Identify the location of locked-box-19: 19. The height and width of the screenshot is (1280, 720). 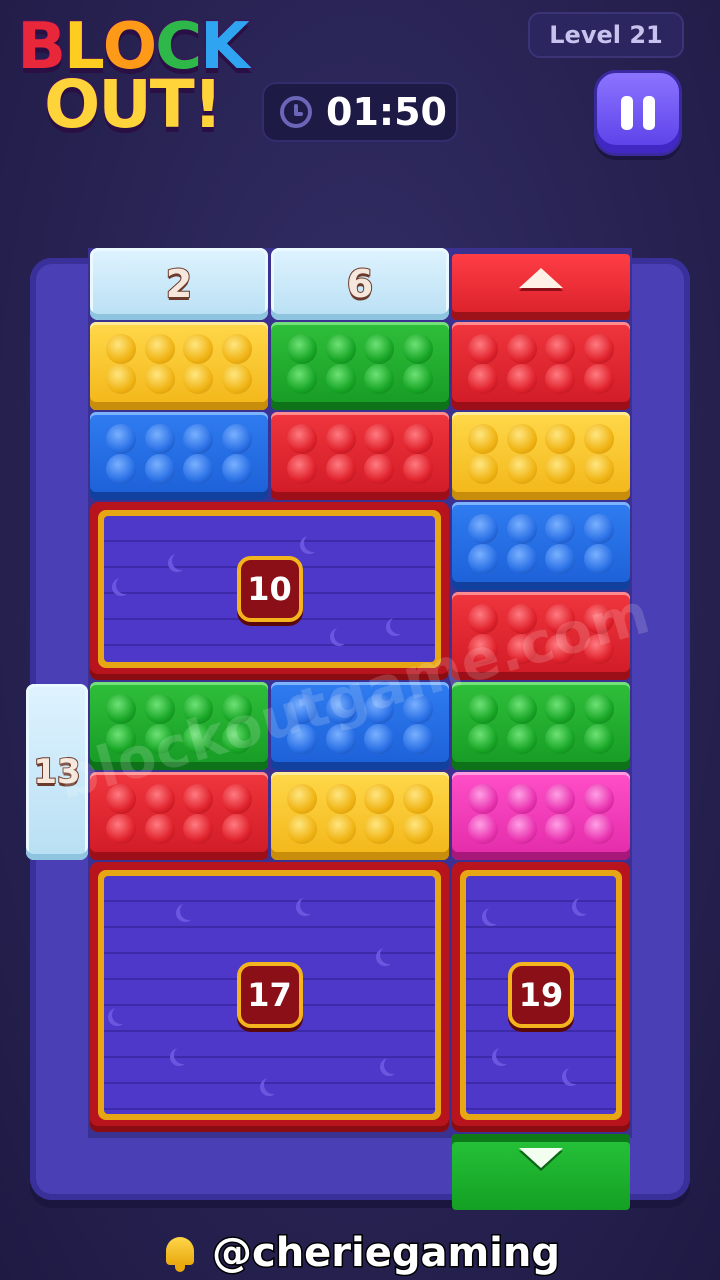
(541, 997).